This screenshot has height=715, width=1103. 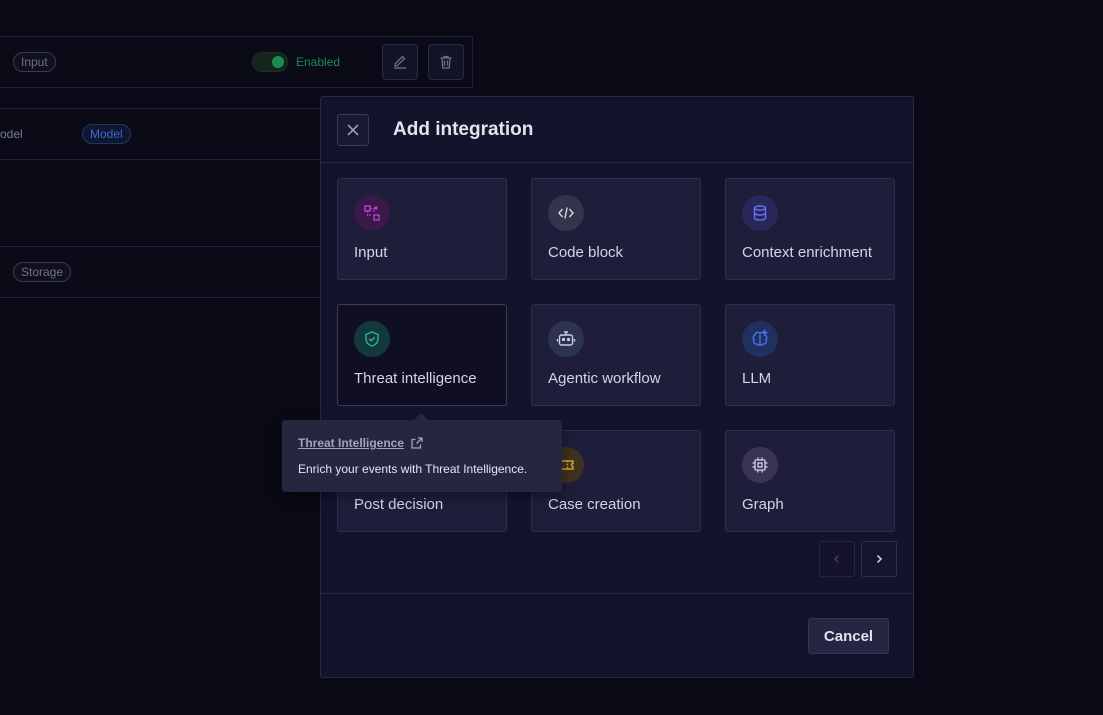 I want to click on next-page-button, so click(x=879, y=559).